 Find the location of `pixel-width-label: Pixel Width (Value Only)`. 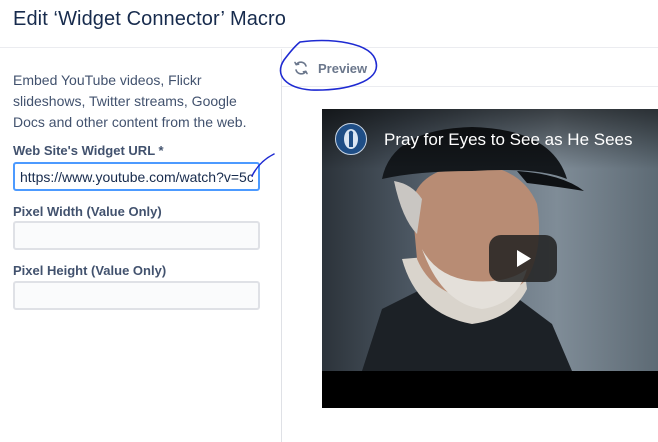

pixel-width-label: Pixel Width (Value Only) is located at coordinates (87, 211).